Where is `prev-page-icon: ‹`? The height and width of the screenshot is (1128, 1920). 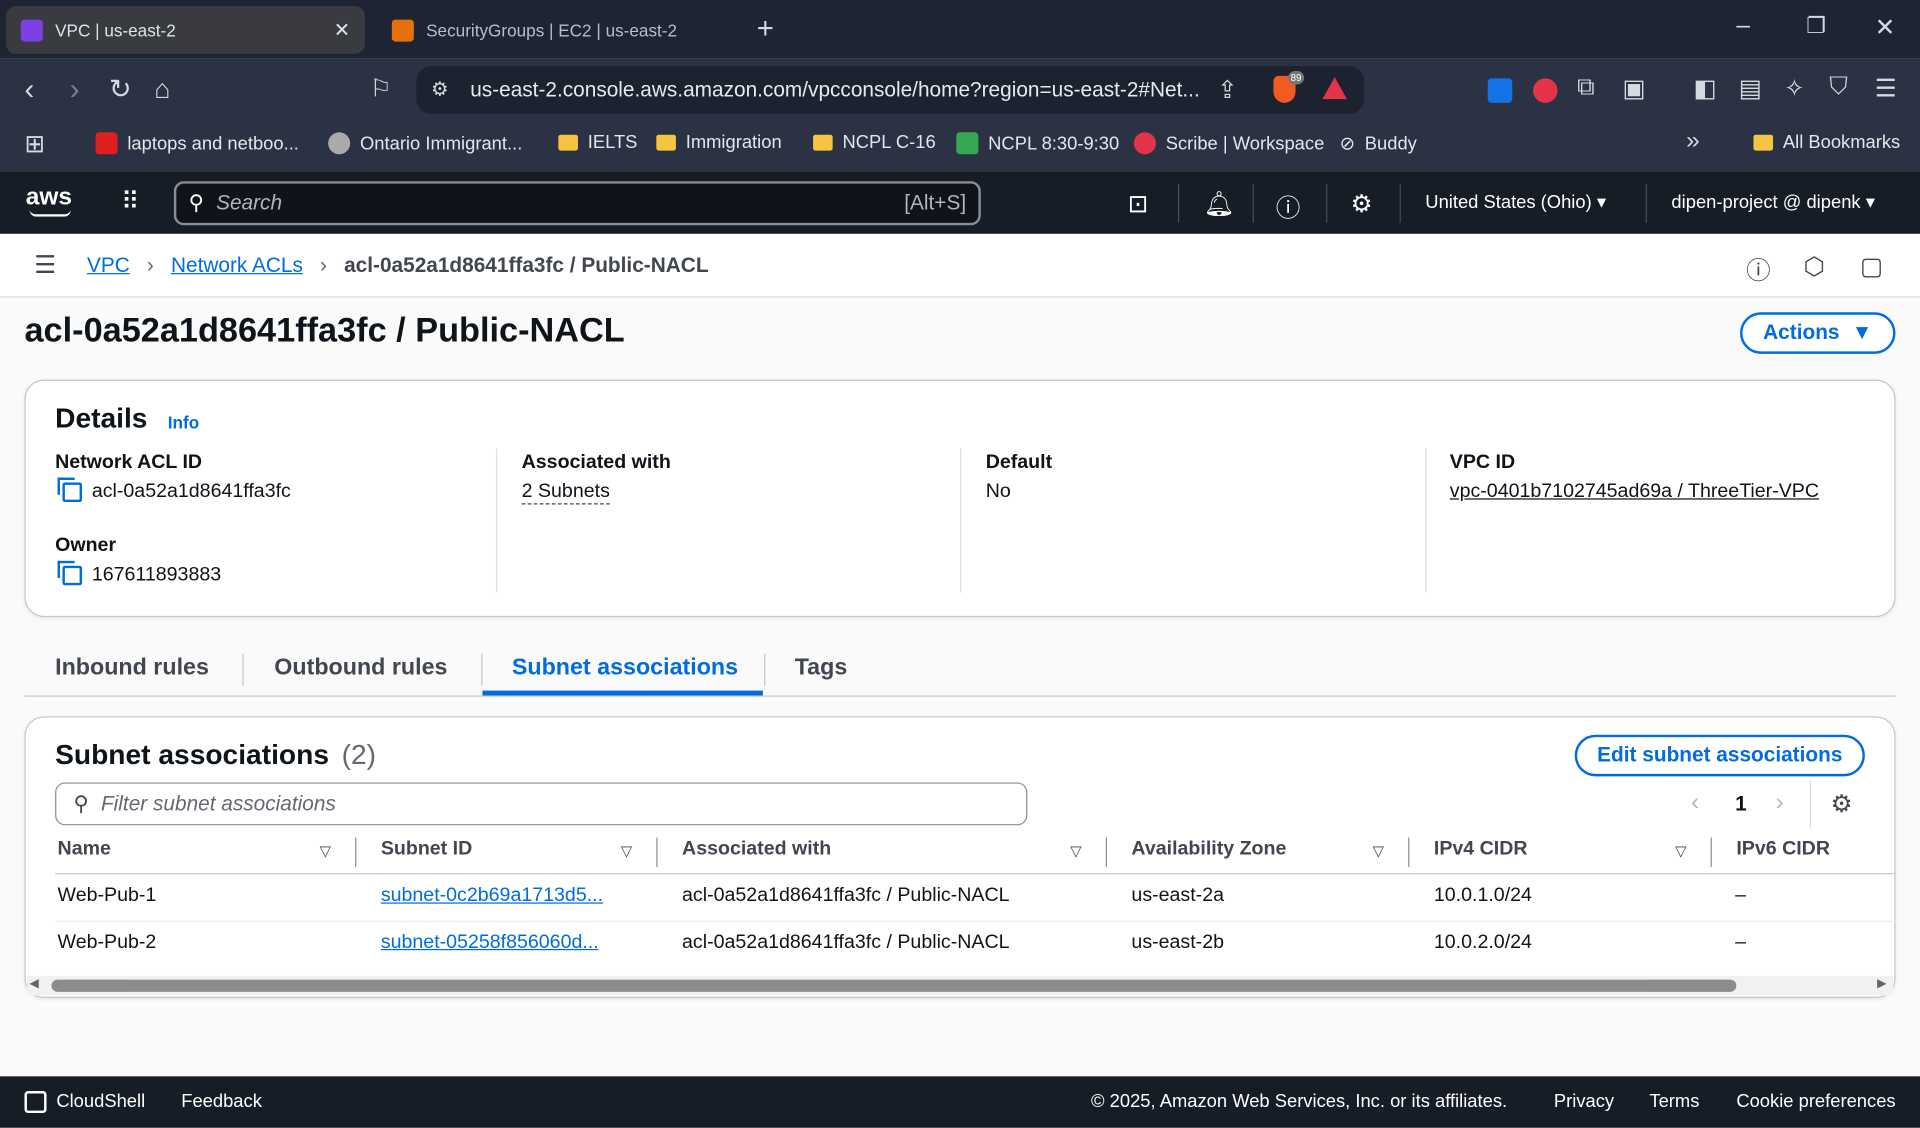
prev-page-icon: ‹ is located at coordinates (1695, 803).